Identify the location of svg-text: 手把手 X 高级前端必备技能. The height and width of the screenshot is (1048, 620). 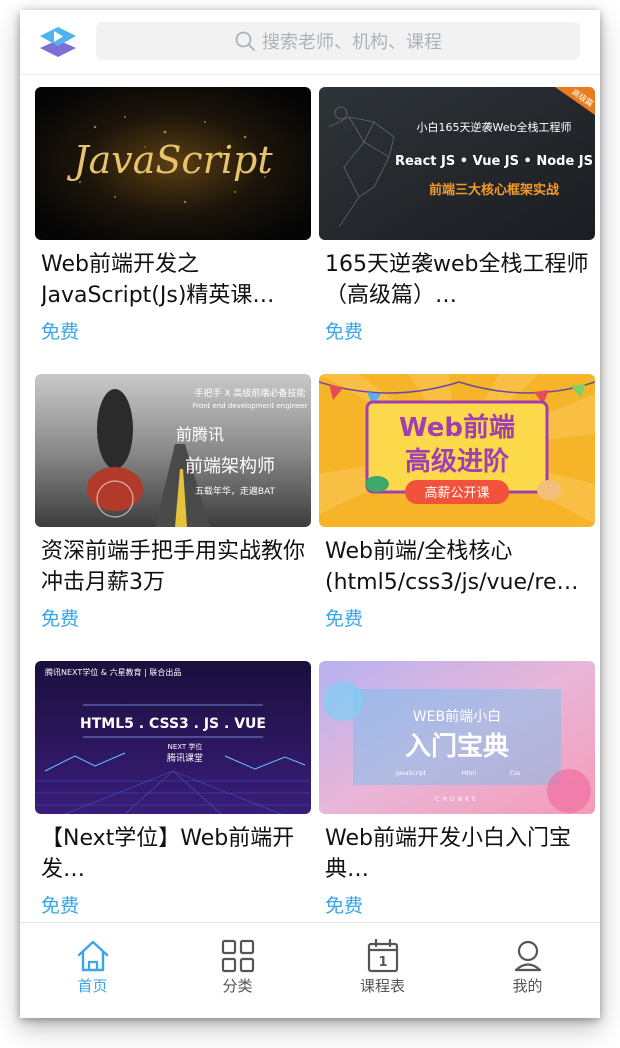
(250, 393).